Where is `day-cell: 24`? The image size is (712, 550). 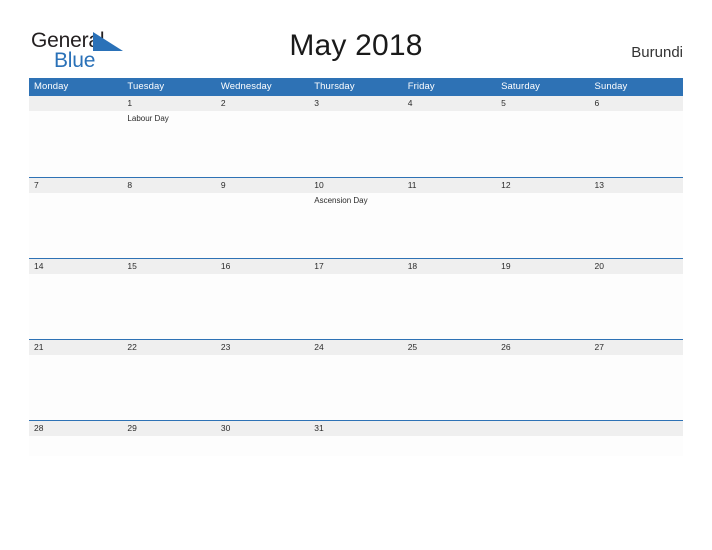 day-cell: 24 is located at coordinates (355, 347).